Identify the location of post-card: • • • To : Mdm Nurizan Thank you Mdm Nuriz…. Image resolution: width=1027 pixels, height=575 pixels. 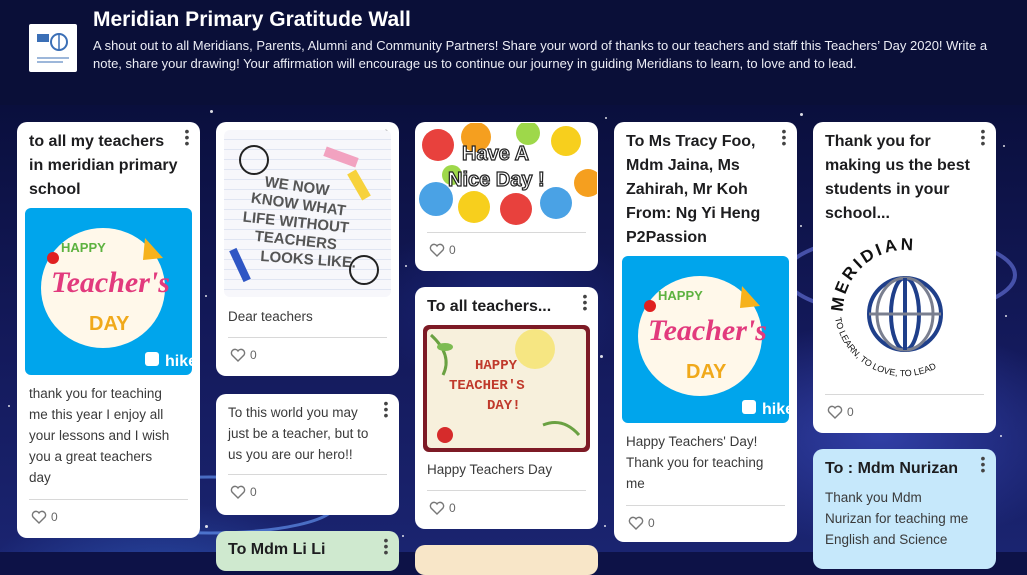
(904, 509).